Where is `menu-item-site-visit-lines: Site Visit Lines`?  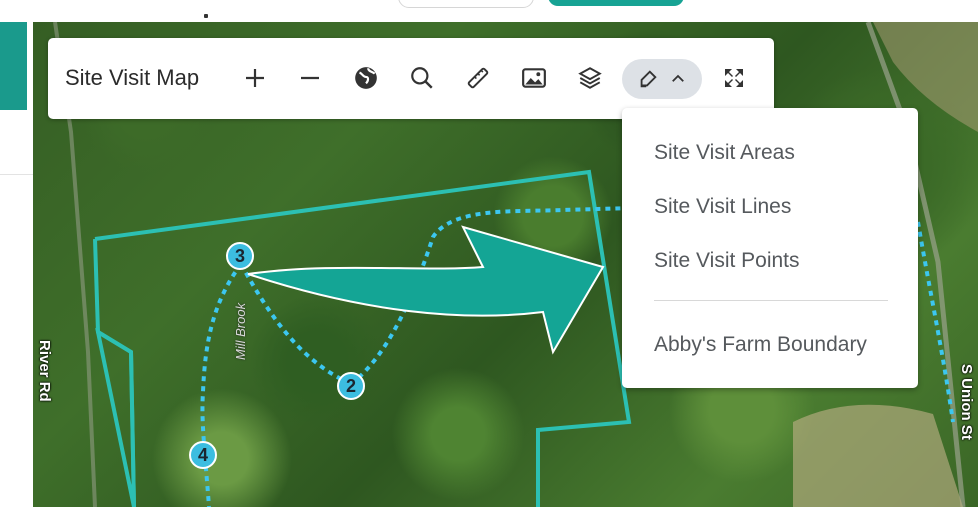
menu-item-site-visit-lines: Site Visit Lines is located at coordinates (722, 207).